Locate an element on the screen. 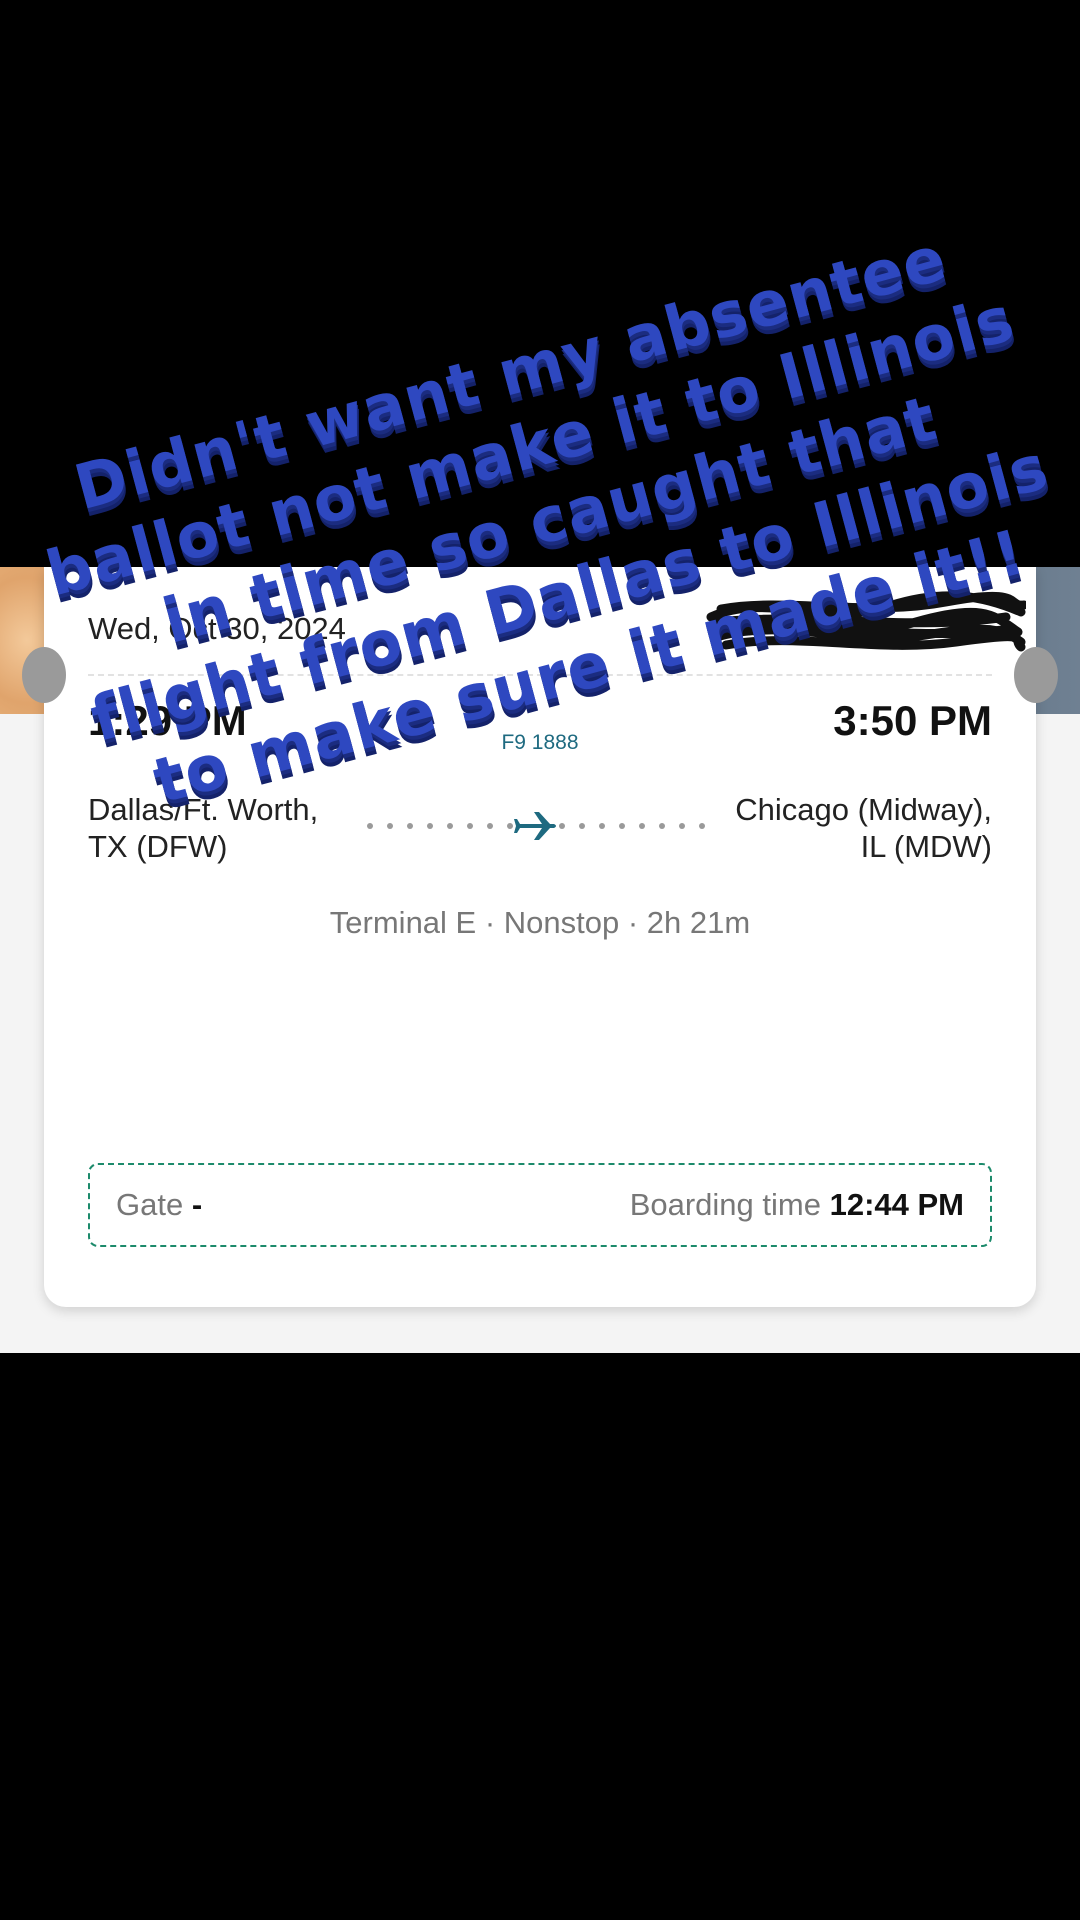 This screenshot has width=1080, height=1920. flight-details: Terminal E · Nonstop · 2h 21m is located at coordinates (540, 922).